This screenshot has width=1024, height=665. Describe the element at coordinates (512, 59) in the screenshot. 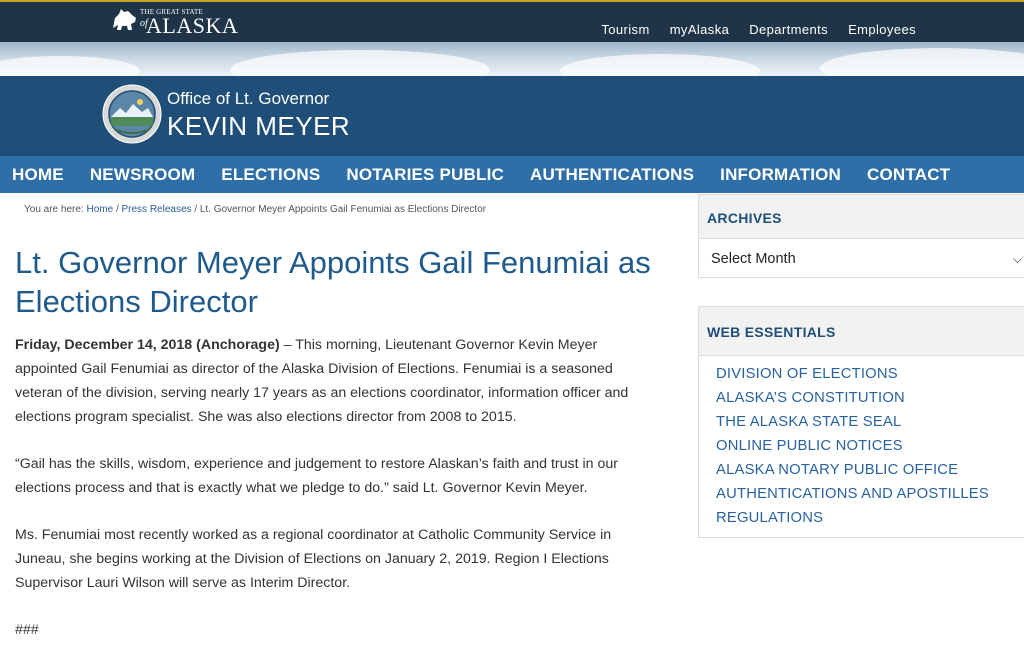

I see `sky-banner` at that location.